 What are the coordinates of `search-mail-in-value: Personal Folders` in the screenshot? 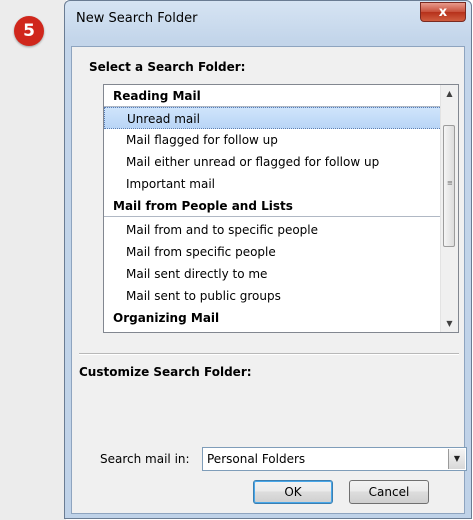 It's located at (256, 459).